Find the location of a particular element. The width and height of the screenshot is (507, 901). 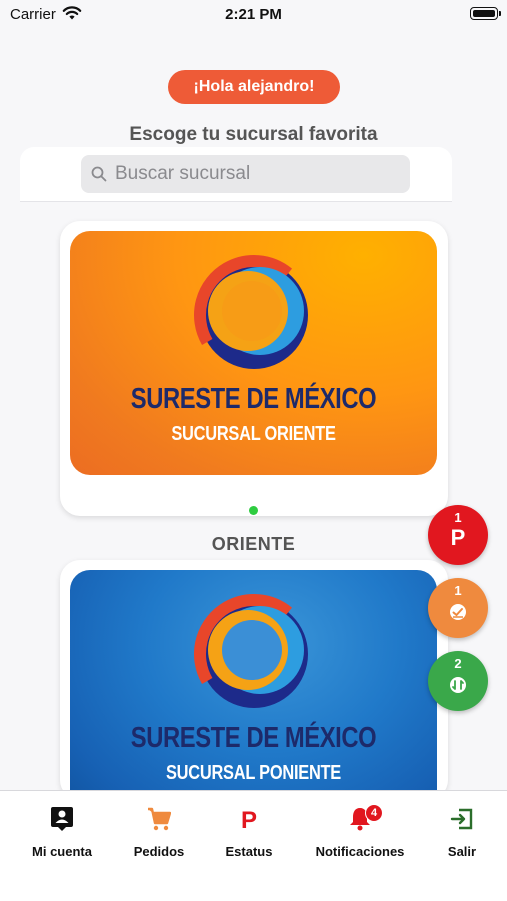

pending-orders-fab: 1 P is located at coordinates (458, 535).